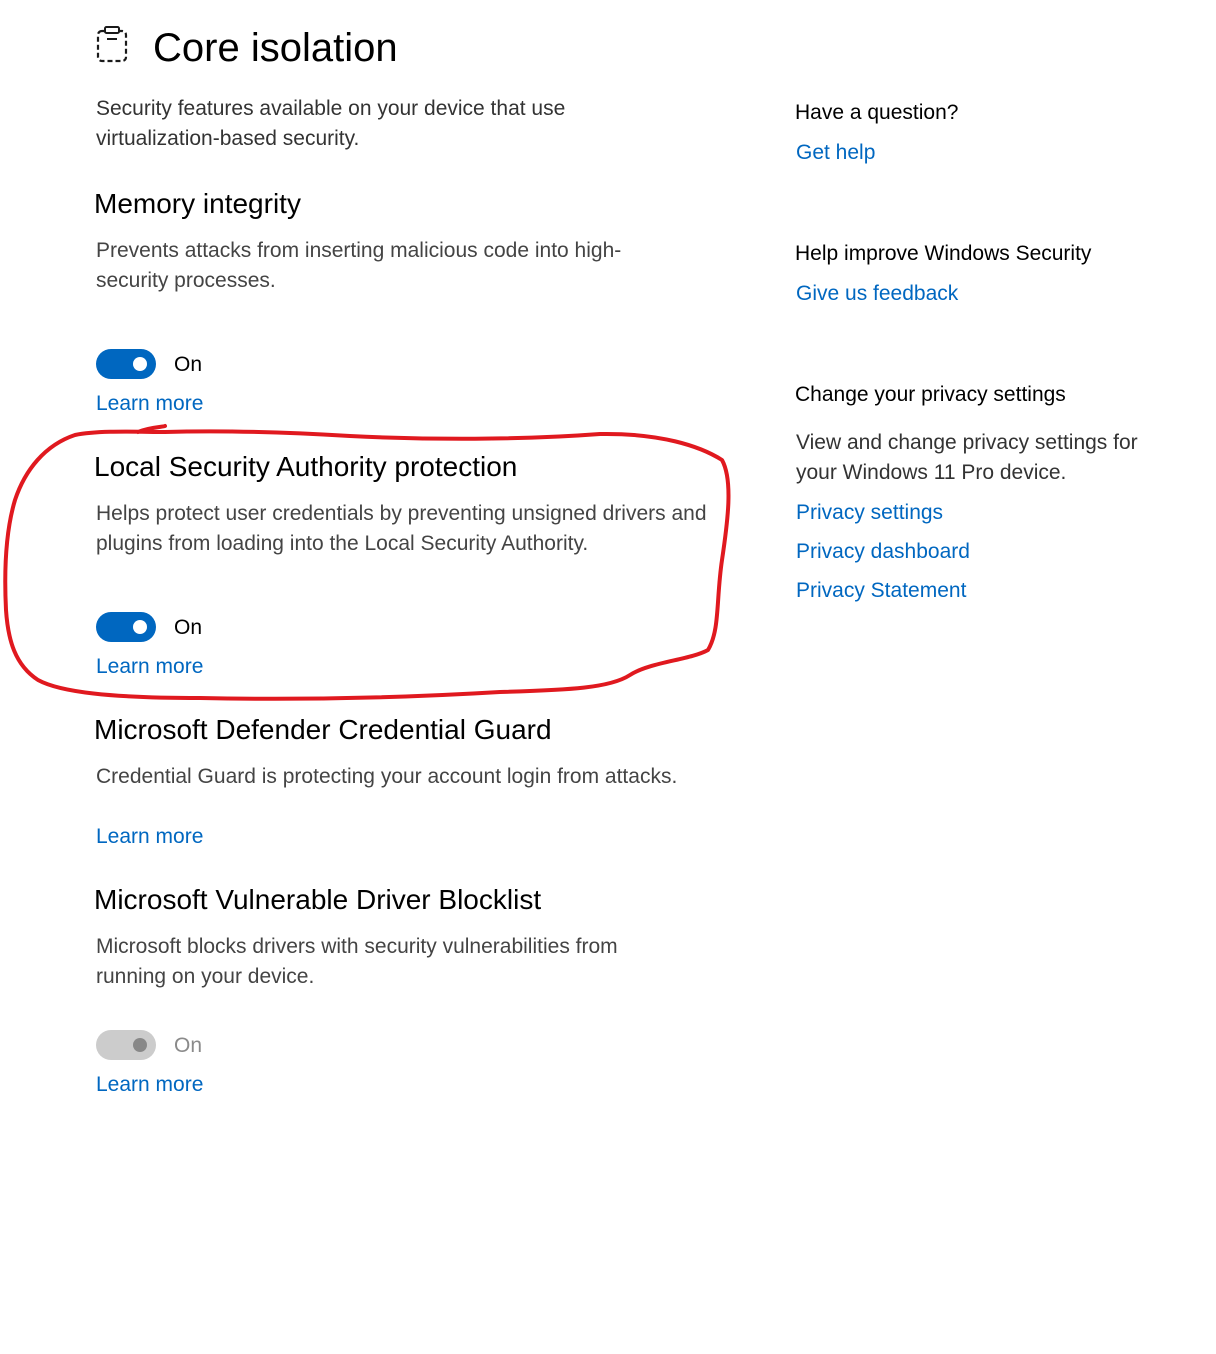 The image size is (1216, 1354). Describe the element at coordinates (323, 729) in the screenshot. I see `credential-guard-title: Microsoft Defender Credential Guard` at that location.